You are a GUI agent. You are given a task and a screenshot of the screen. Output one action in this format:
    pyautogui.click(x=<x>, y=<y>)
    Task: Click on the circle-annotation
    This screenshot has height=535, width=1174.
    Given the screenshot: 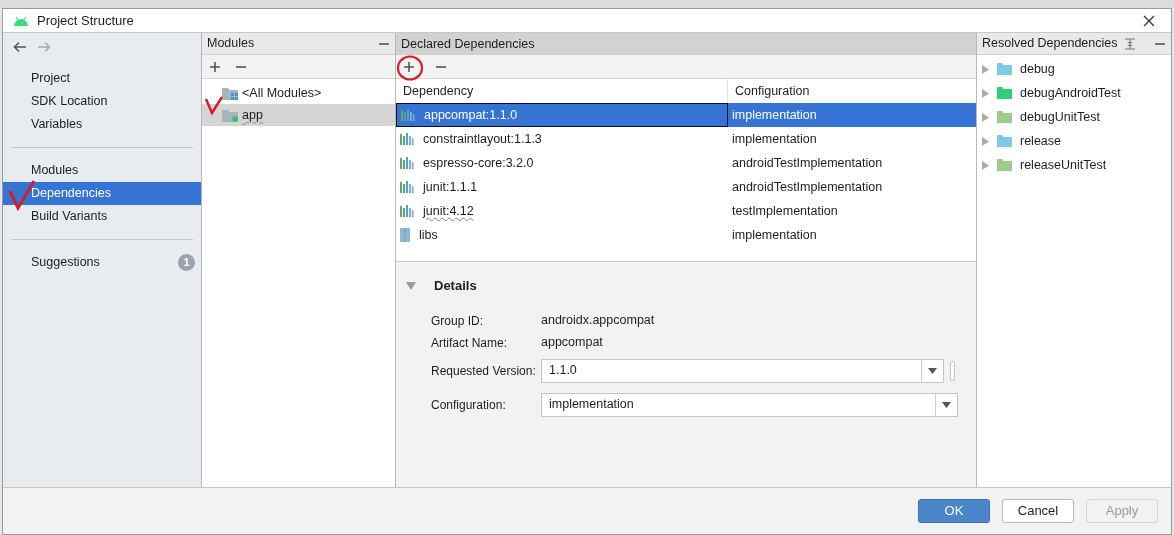 What is the action you would take?
    pyautogui.click(x=411, y=69)
    